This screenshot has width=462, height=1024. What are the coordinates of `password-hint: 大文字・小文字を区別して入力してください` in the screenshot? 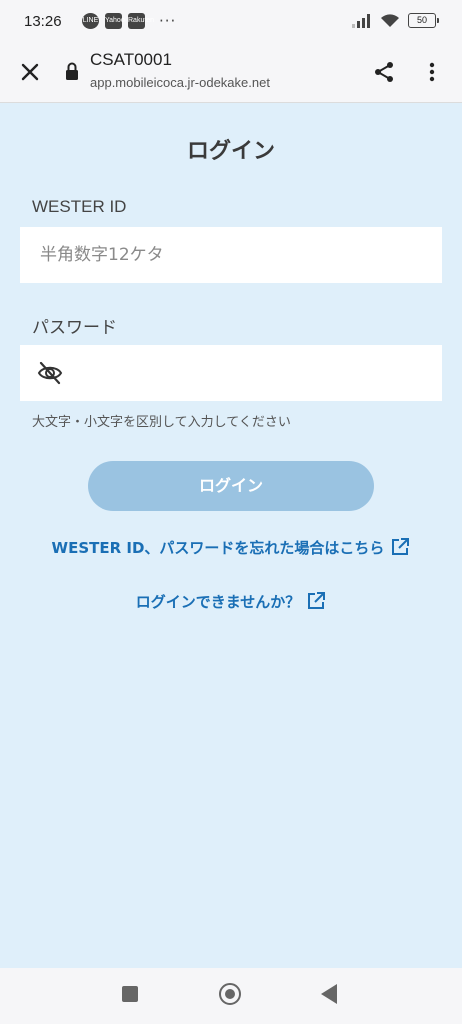 It's located at (161, 422).